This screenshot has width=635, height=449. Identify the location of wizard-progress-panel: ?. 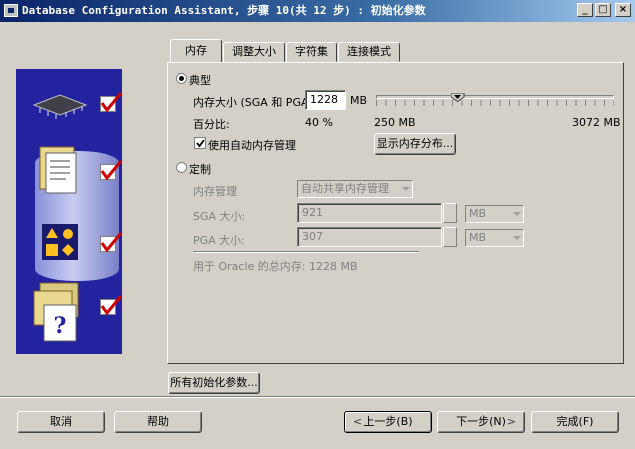
(69, 211).